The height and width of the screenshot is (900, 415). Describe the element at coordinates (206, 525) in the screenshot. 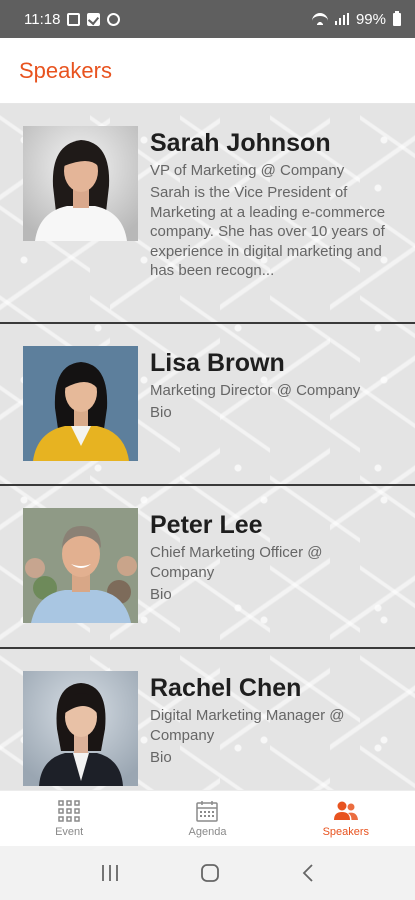

I see `speaker-name: Peter Lee` at that location.